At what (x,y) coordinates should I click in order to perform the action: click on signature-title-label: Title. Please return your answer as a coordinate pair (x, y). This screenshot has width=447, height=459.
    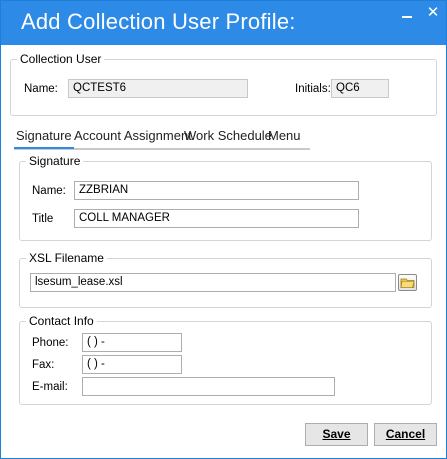
    Looking at the image, I should click on (43, 219).